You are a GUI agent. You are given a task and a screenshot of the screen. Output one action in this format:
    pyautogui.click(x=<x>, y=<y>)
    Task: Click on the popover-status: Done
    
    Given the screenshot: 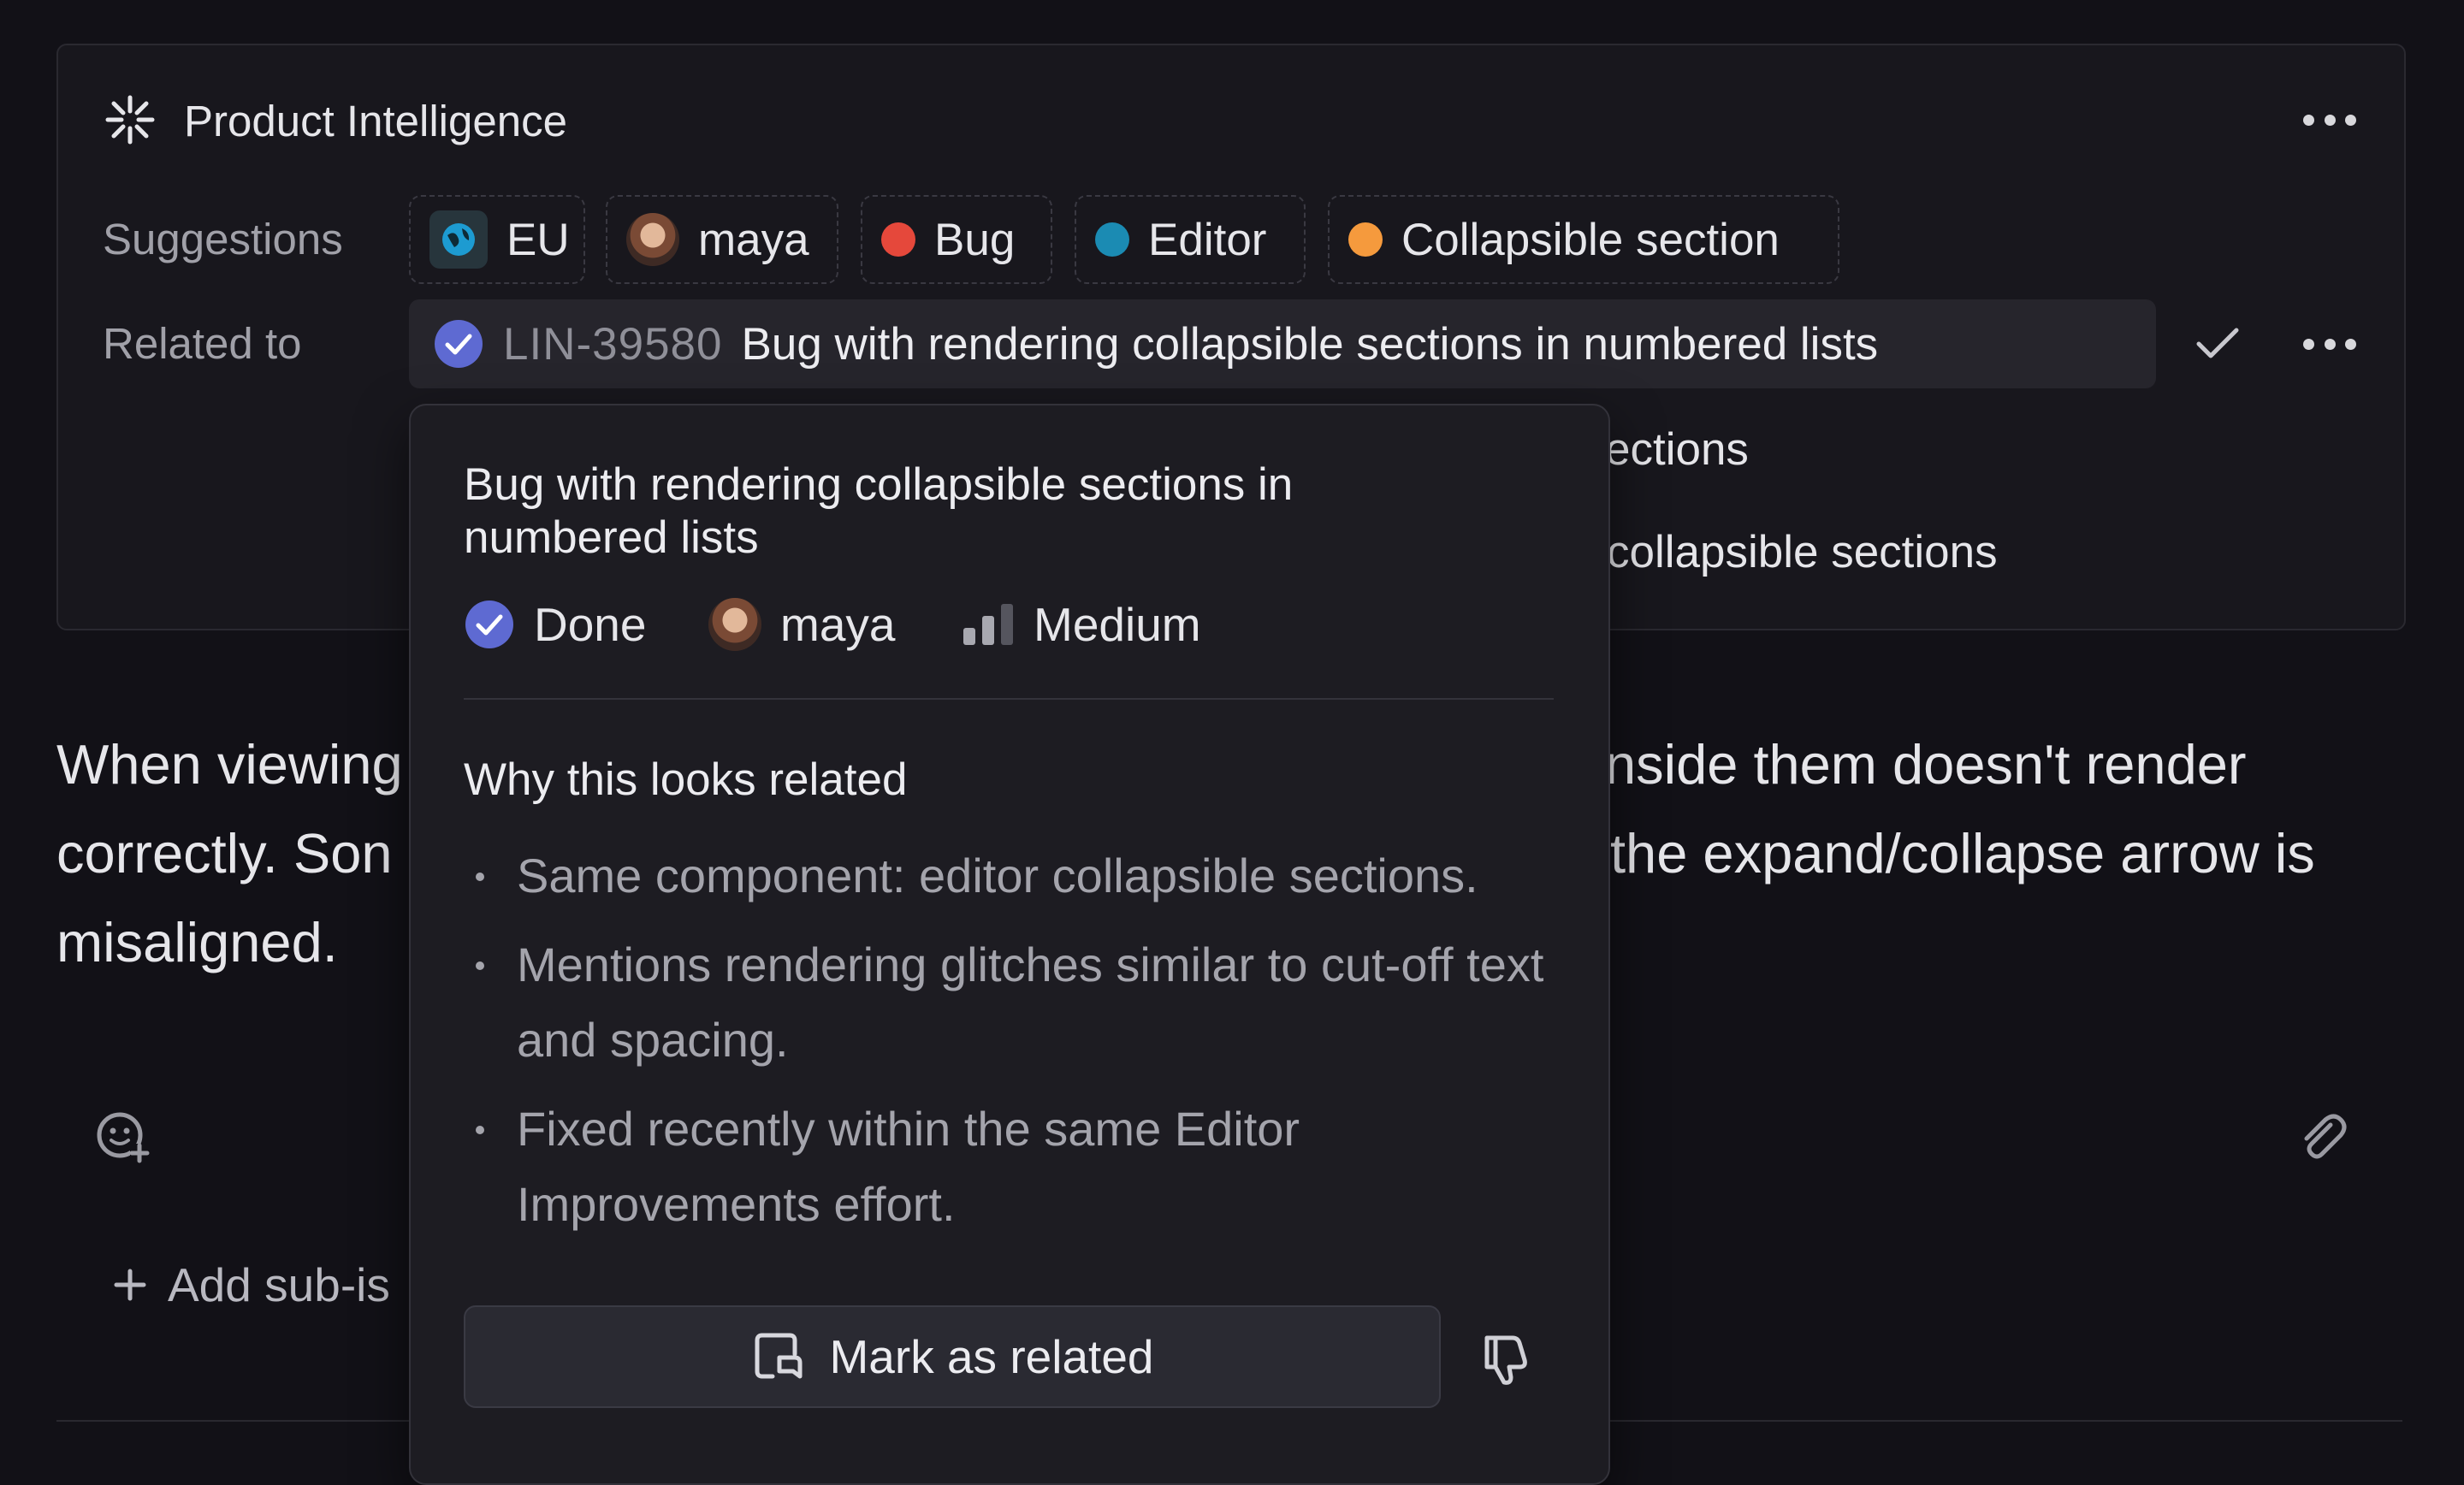 What is the action you would take?
    pyautogui.click(x=555, y=624)
    